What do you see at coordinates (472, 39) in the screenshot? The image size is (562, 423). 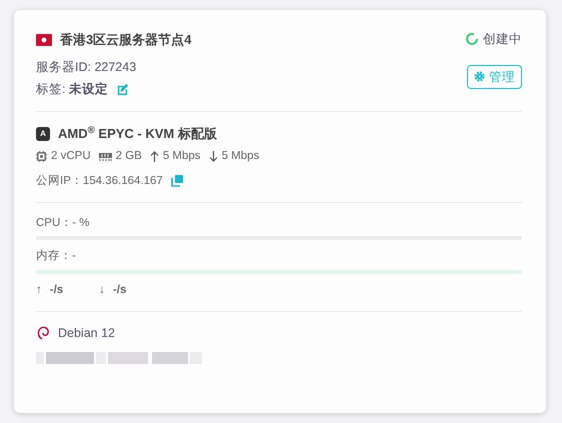 I see `loading-icon` at bounding box center [472, 39].